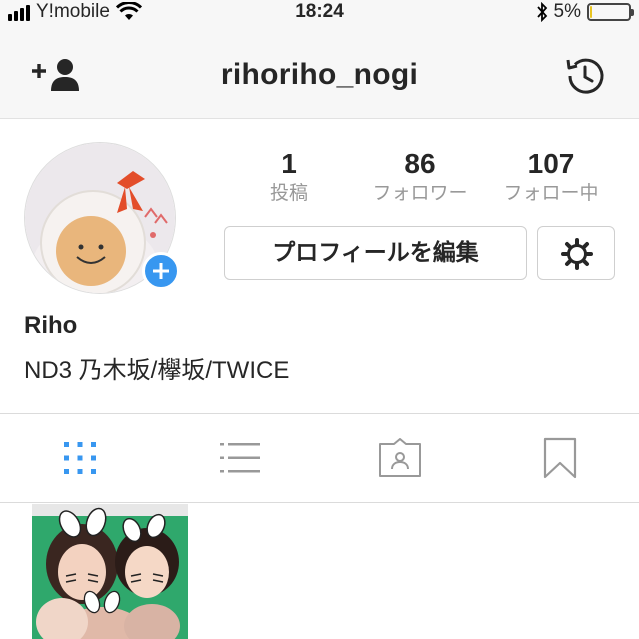 The height and width of the screenshot is (639, 639). I want to click on status-bar: Y!mobile 18:24 5%, so click(319, 14).